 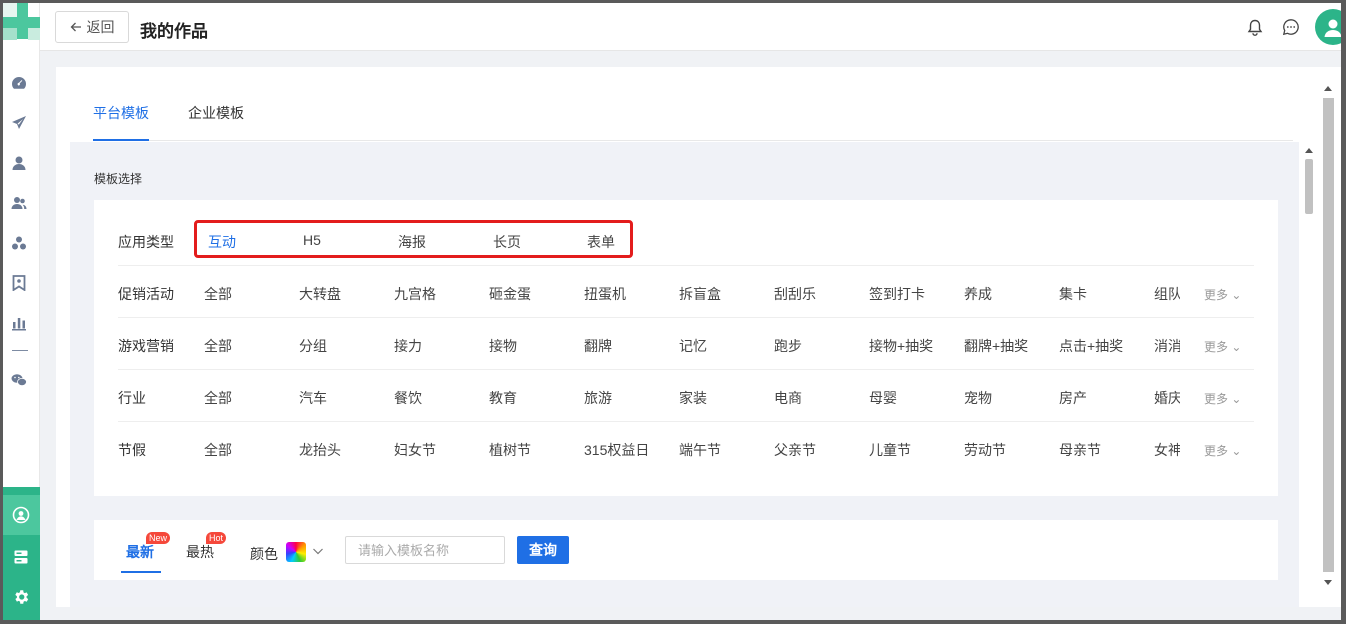 What do you see at coordinates (1291, 27) in the screenshot?
I see `chat-icon` at bounding box center [1291, 27].